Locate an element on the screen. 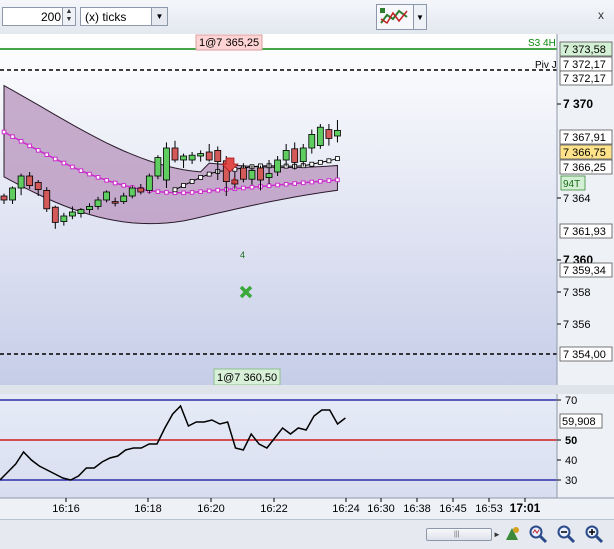 The width and height of the screenshot is (614, 549). period-value: 200 is located at coordinates (51, 17).